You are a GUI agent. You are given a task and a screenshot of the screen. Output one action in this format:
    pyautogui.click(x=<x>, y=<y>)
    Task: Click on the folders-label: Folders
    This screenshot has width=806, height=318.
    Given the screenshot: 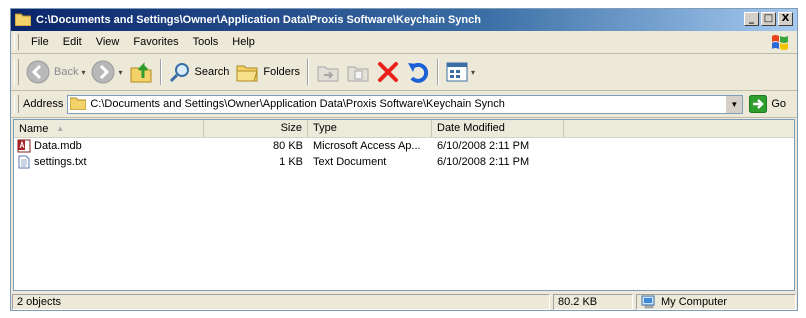 What is the action you would take?
    pyautogui.click(x=282, y=72)
    